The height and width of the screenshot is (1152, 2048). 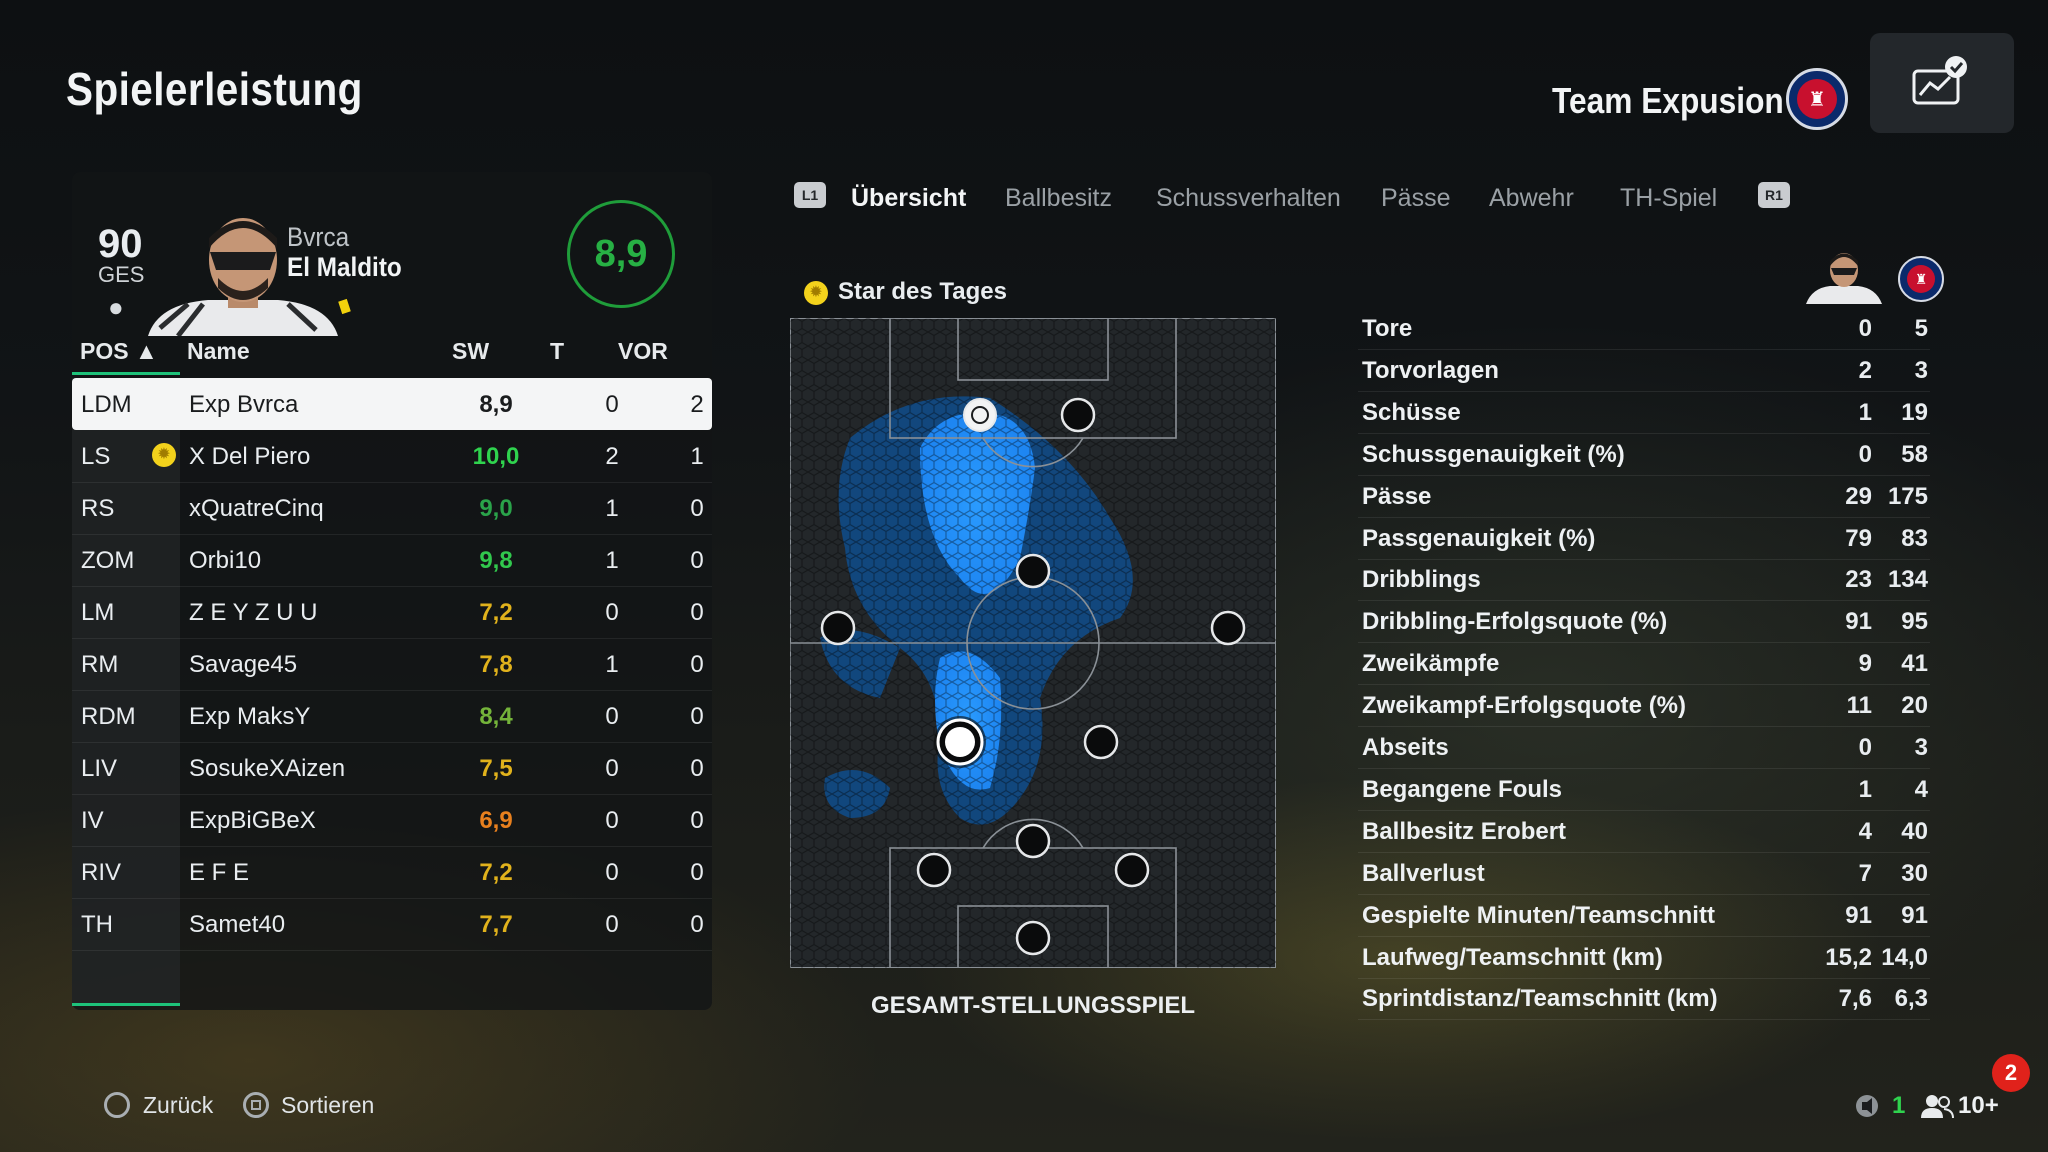 What do you see at coordinates (97, 924) in the screenshot?
I see `player-position: TH` at bounding box center [97, 924].